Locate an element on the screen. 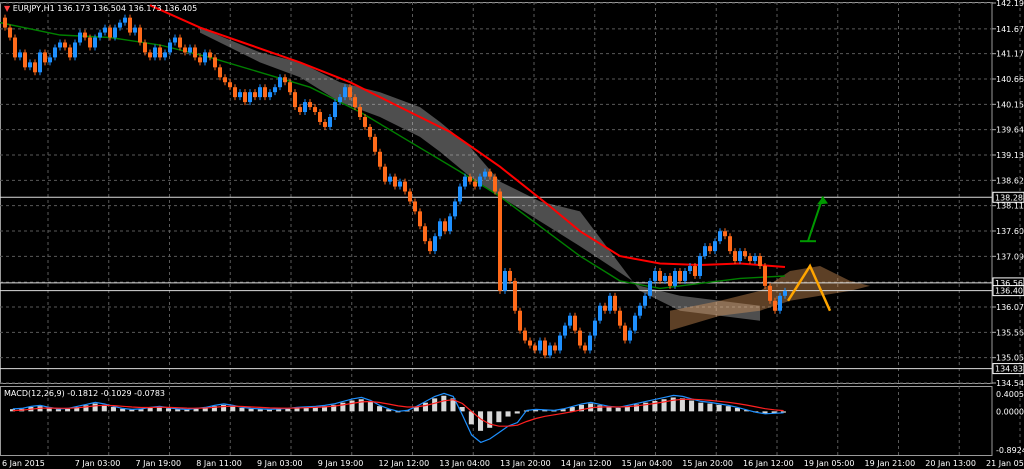 This screenshot has width=1024, height=469. time-tick-label: 15 Jan 04:00 is located at coordinates (647, 463).